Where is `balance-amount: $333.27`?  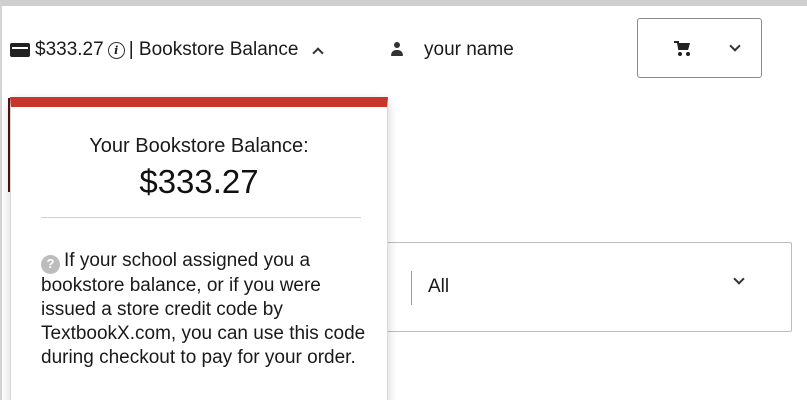 balance-amount: $333.27 is located at coordinates (69, 49).